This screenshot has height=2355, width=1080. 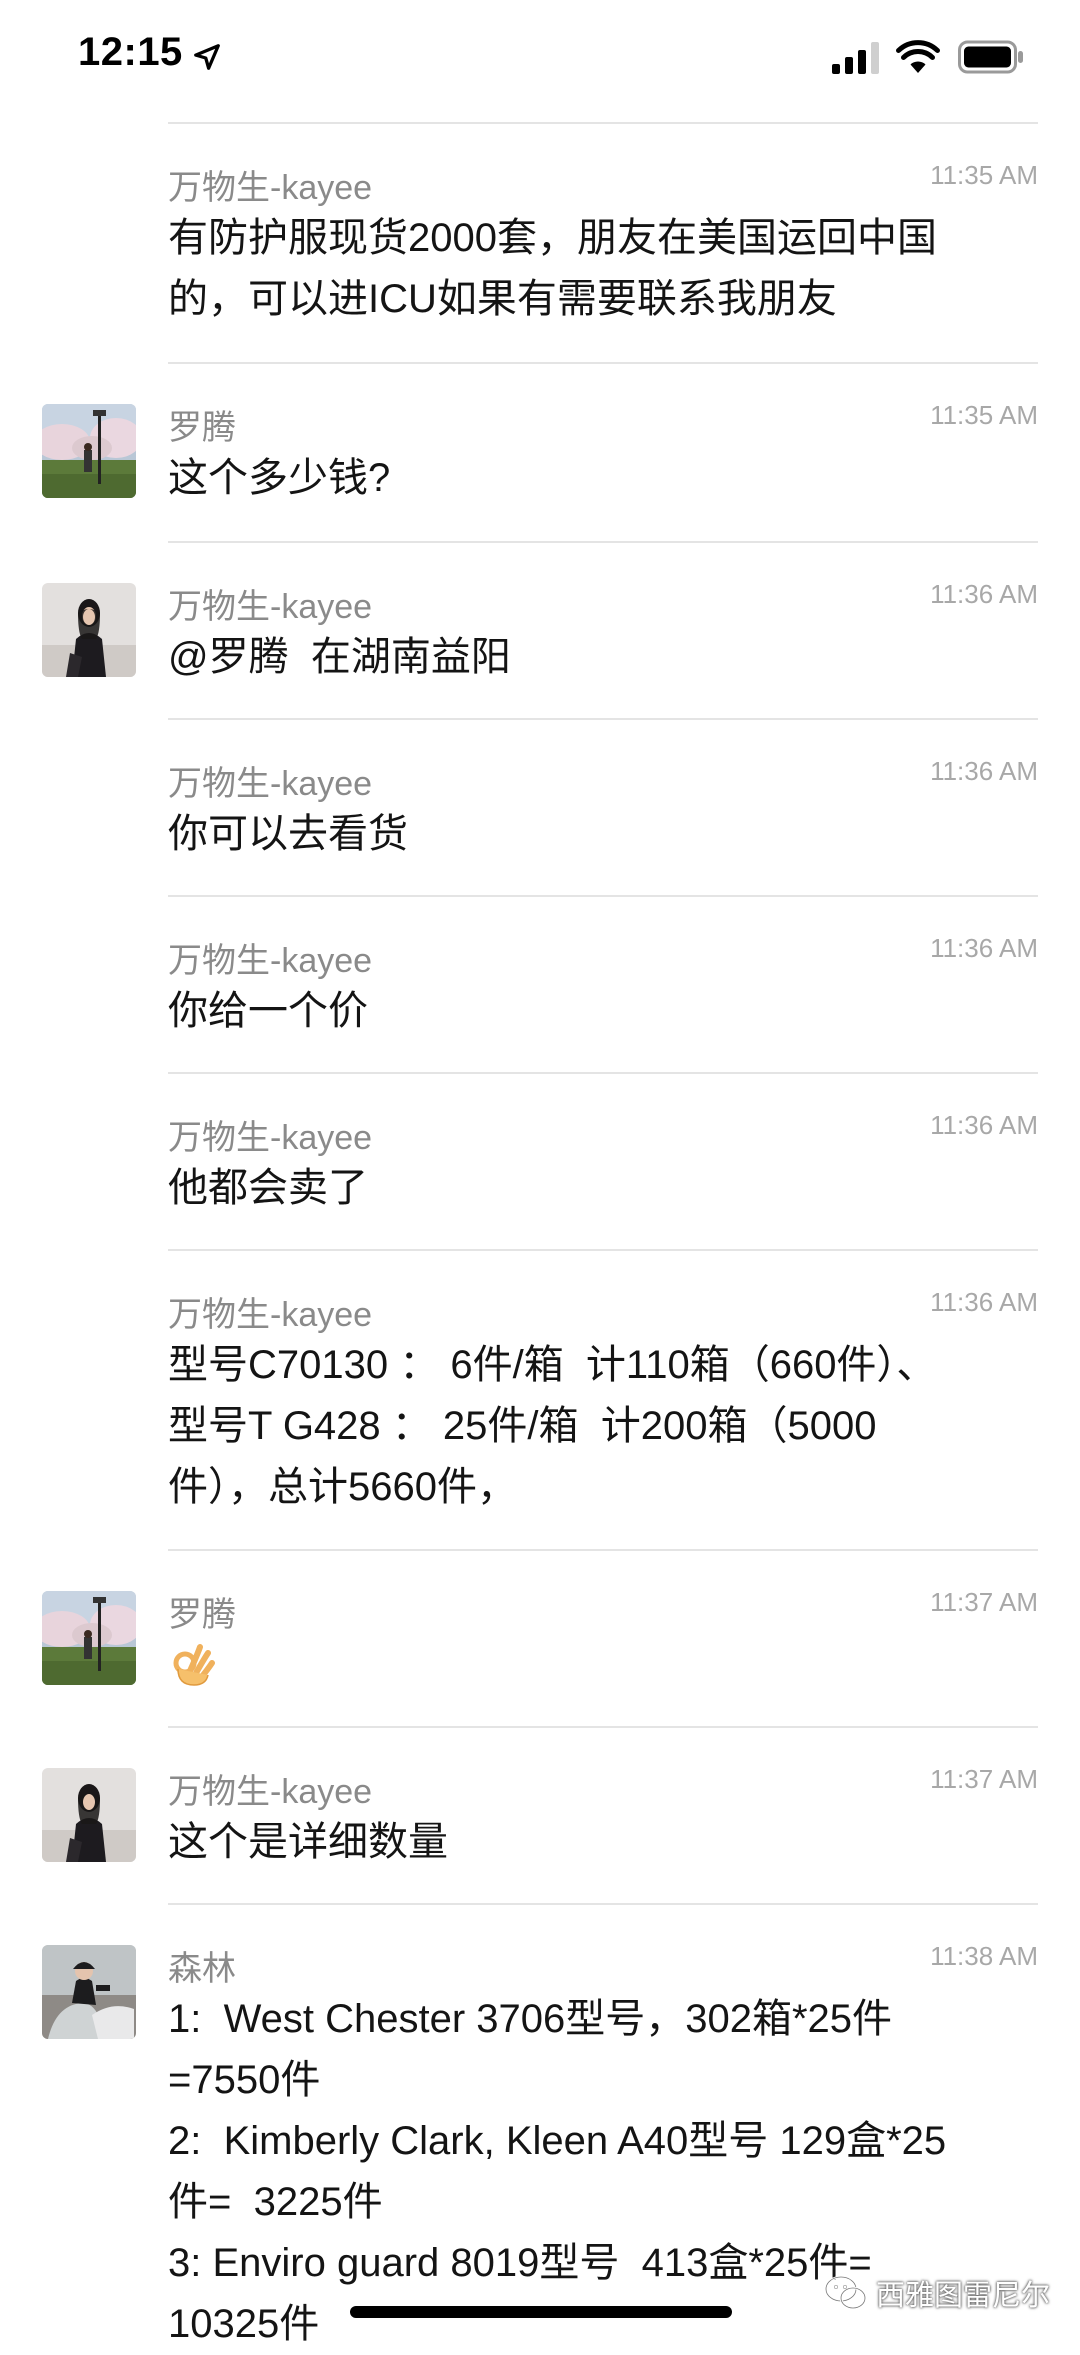 What do you see at coordinates (279, 478) in the screenshot?
I see `message-text: 这个多少钱?` at bounding box center [279, 478].